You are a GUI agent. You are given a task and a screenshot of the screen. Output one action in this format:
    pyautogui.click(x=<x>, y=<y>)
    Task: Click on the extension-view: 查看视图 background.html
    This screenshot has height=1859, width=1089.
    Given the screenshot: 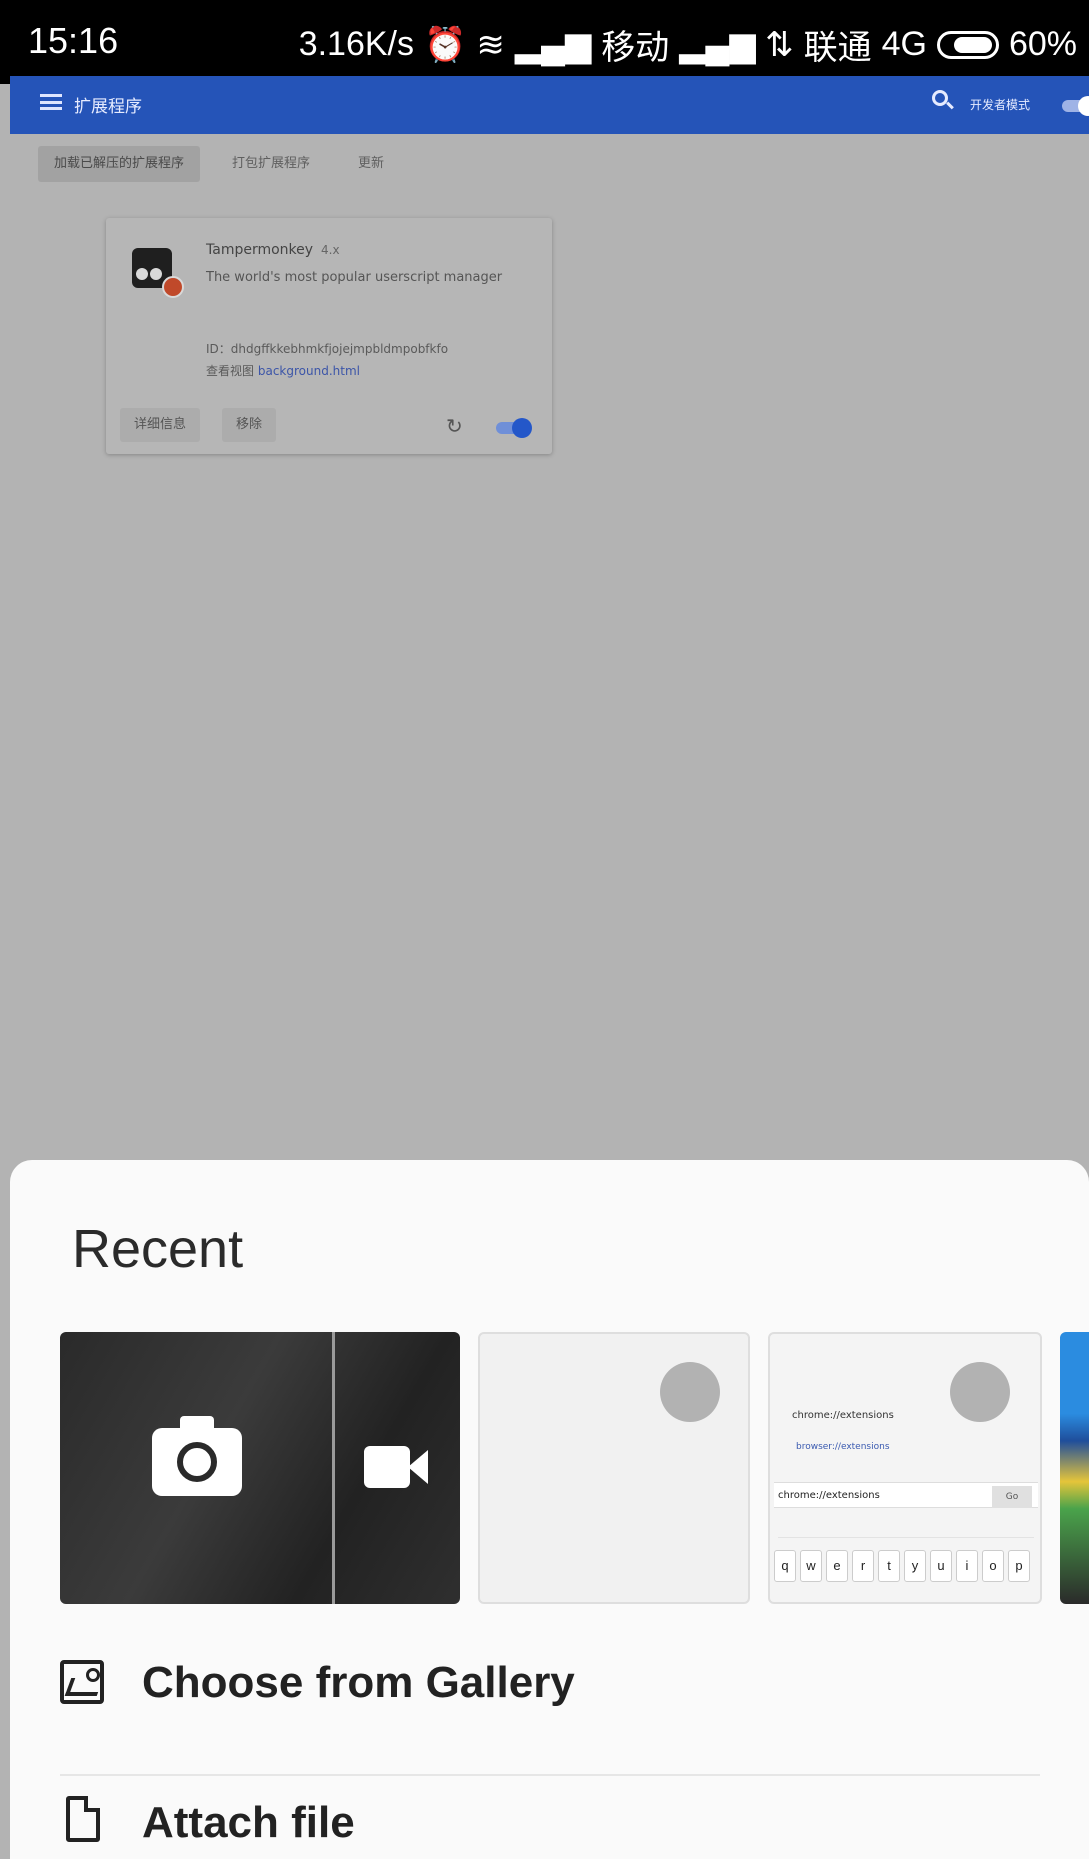 What is the action you would take?
    pyautogui.click(x=283, y=370)
    